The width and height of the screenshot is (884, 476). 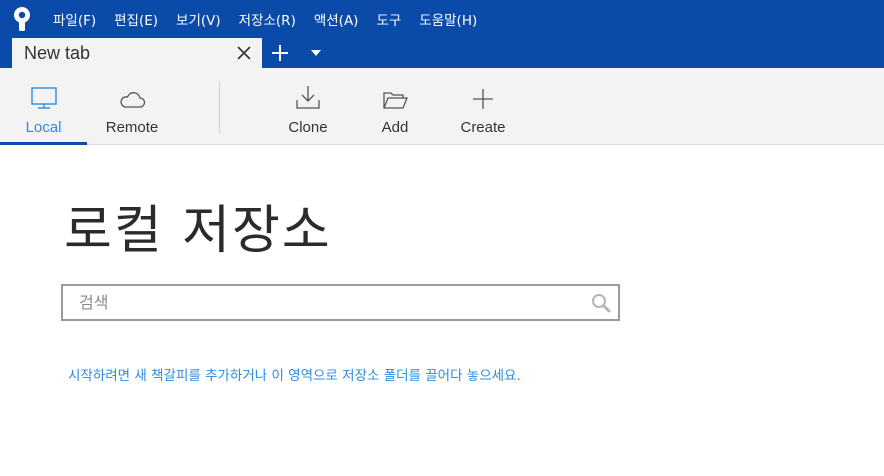 I want to click on app-logo-icon, so click(x=22, y=19).